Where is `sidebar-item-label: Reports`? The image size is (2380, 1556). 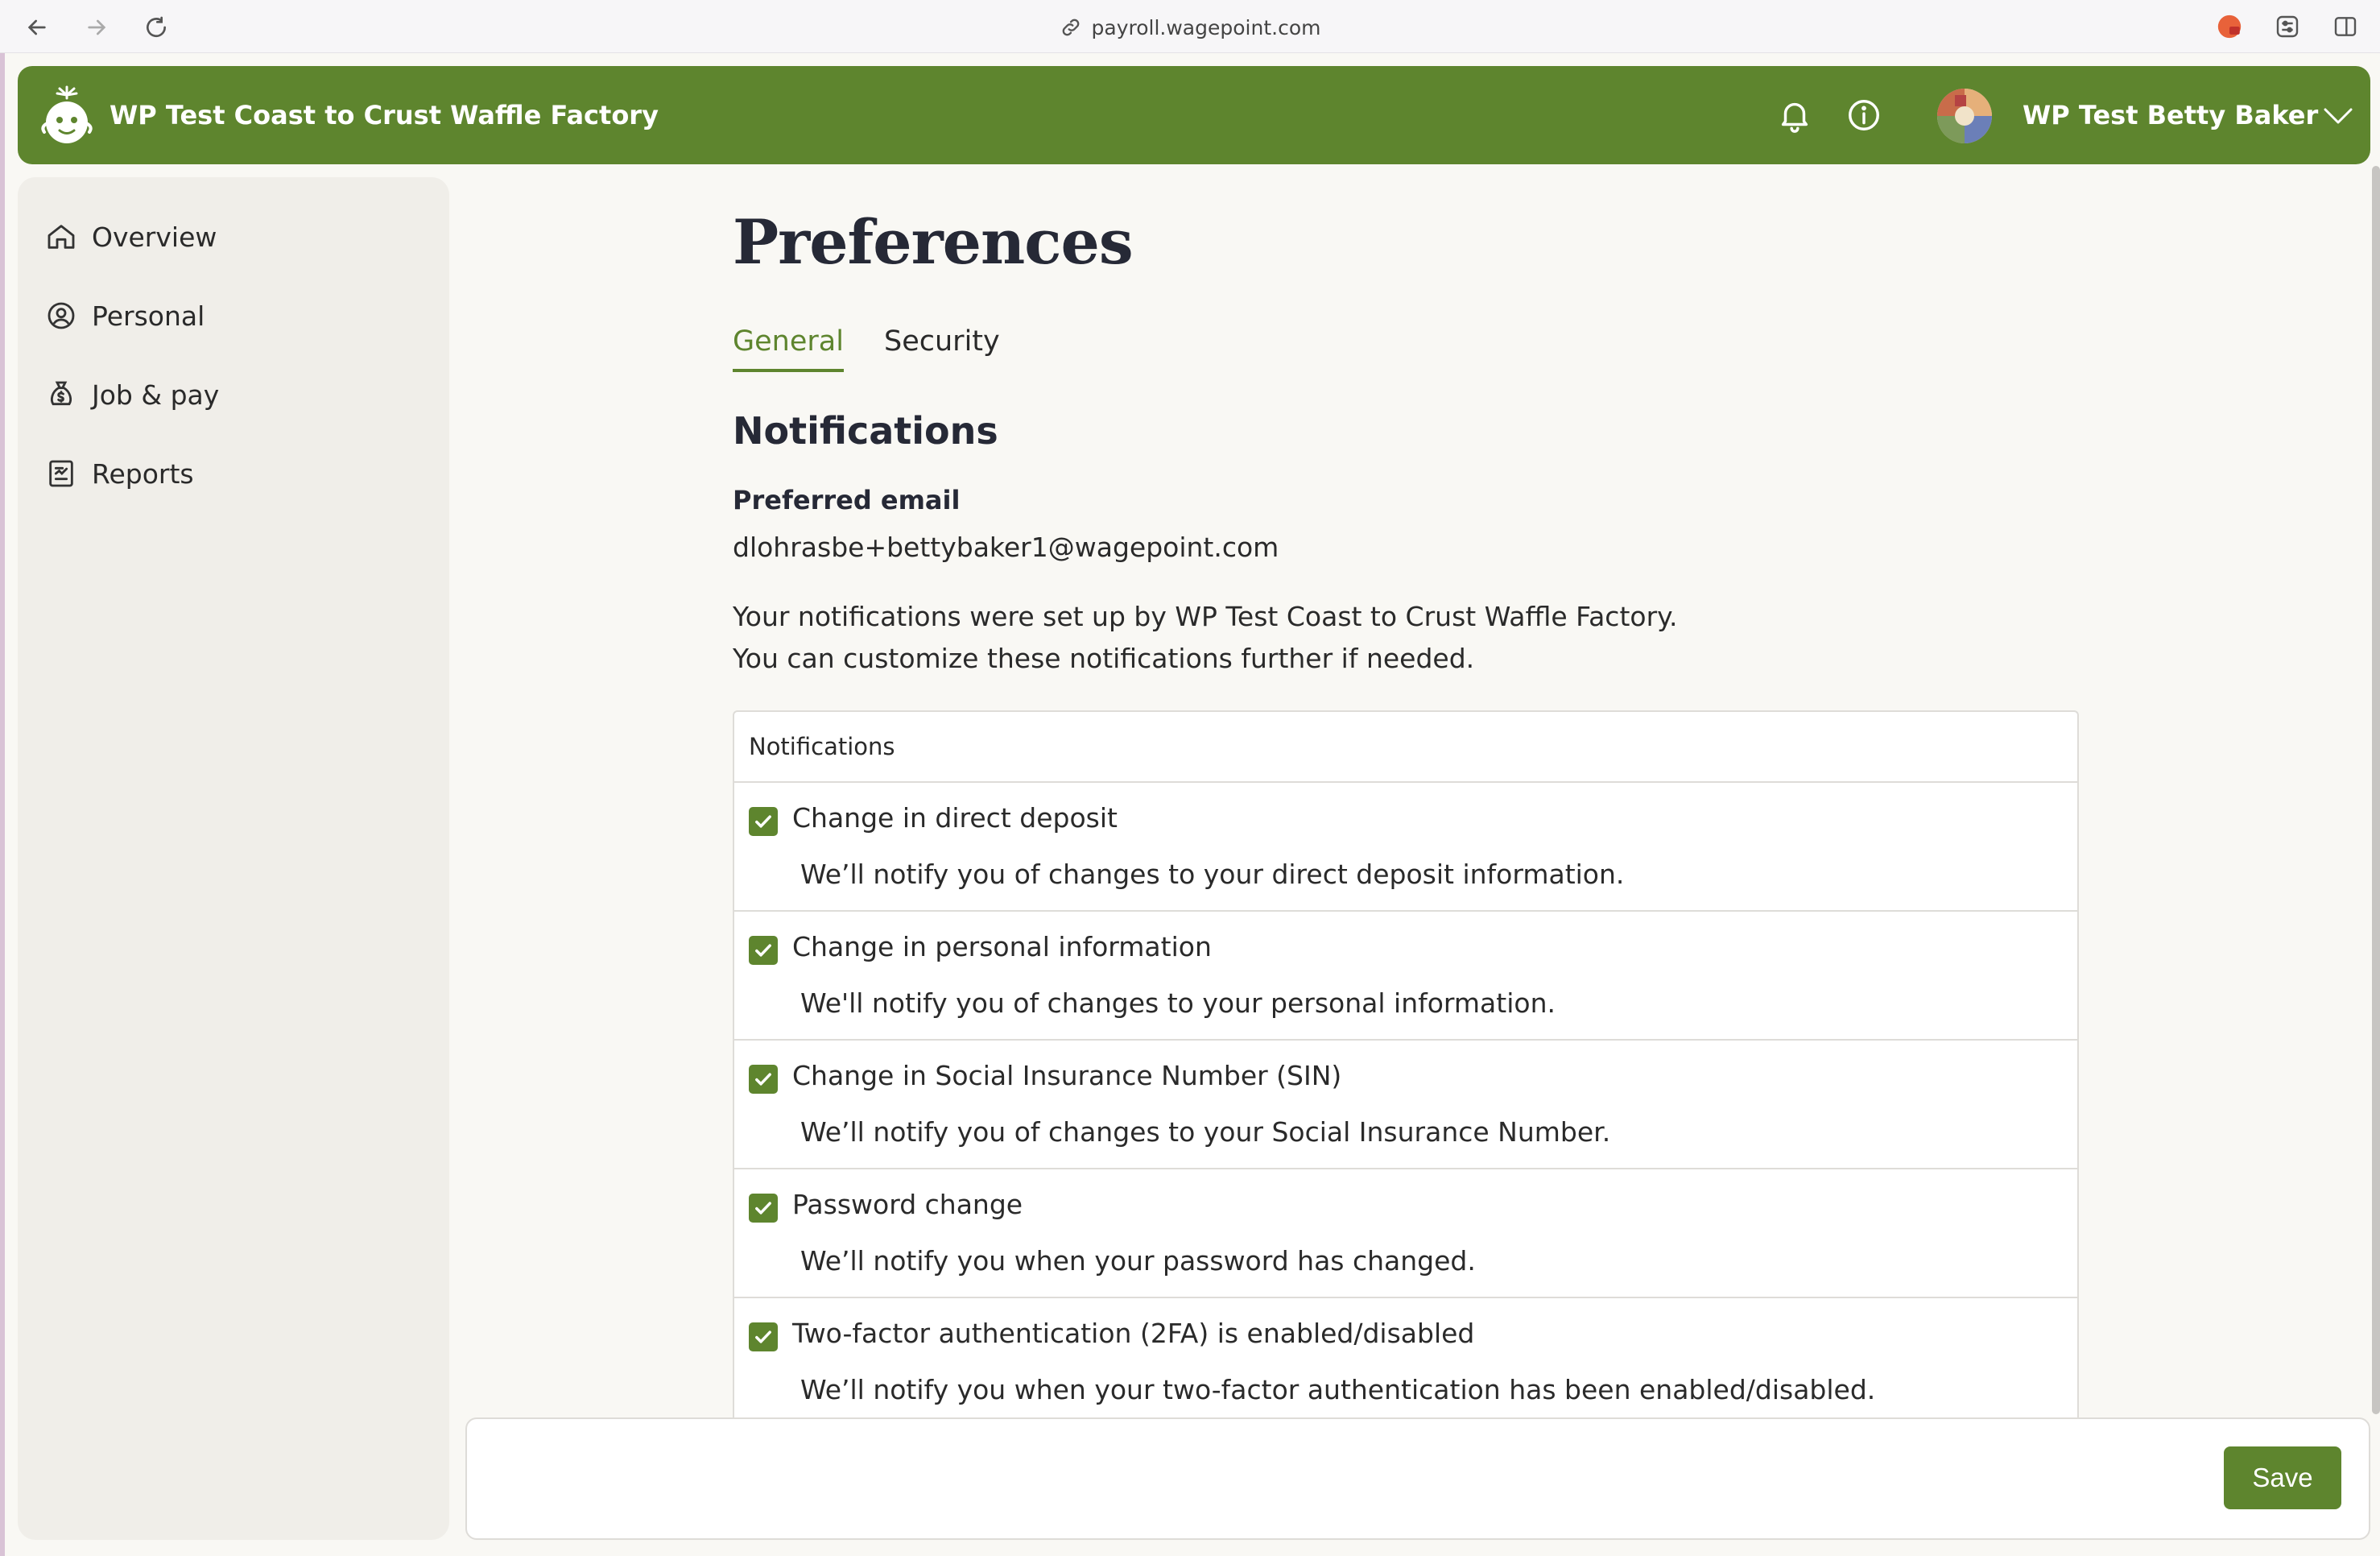
sidebar-item-label: Reports is located at coordinates (143, 473).